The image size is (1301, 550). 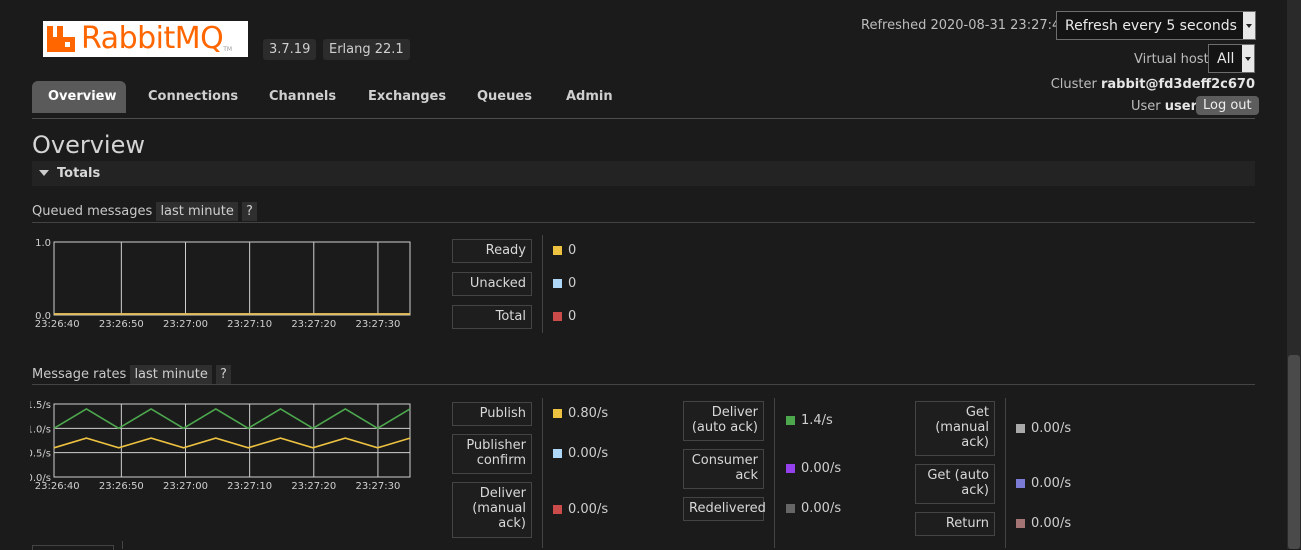 I want to click on queued-help-button: ?, so click(x=249, y=211).